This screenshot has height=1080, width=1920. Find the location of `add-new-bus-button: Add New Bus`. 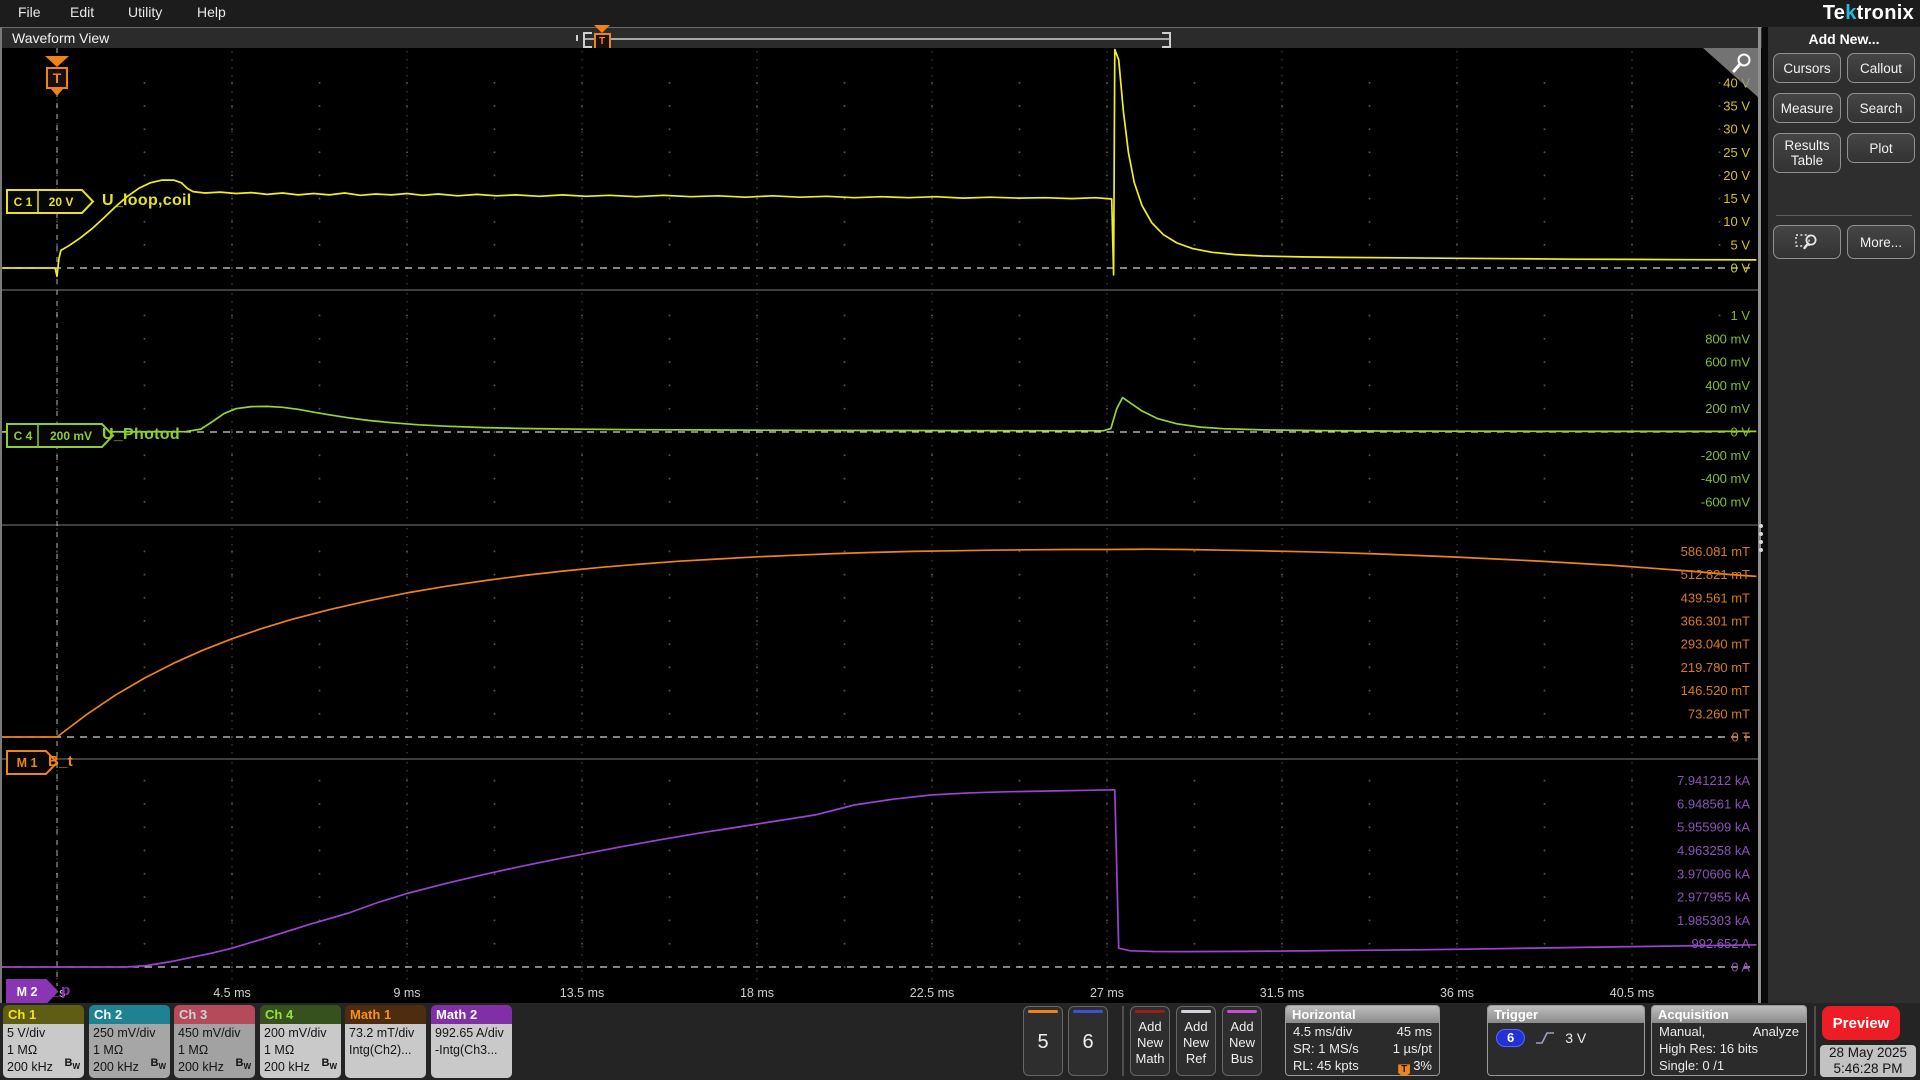

add-new-bus-button: Add New Bus is located at coordinates (1242, 1041).